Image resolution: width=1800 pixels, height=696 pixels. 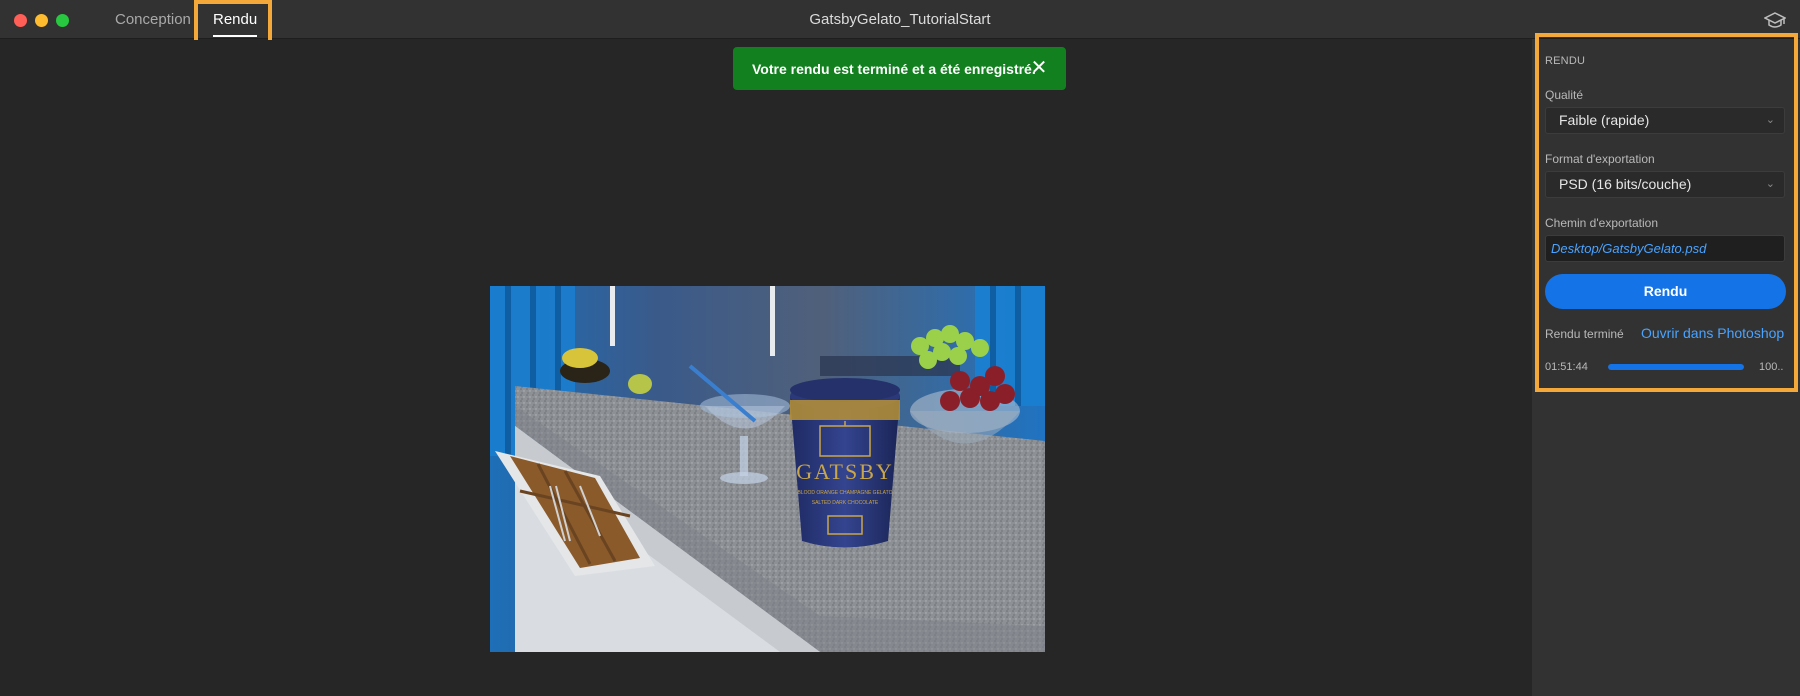 What do you see at coordinates (1602, 223) in the screenshot?
I see `export-path-label: Chemin d'exportation` at bounding box center [1602, 223].